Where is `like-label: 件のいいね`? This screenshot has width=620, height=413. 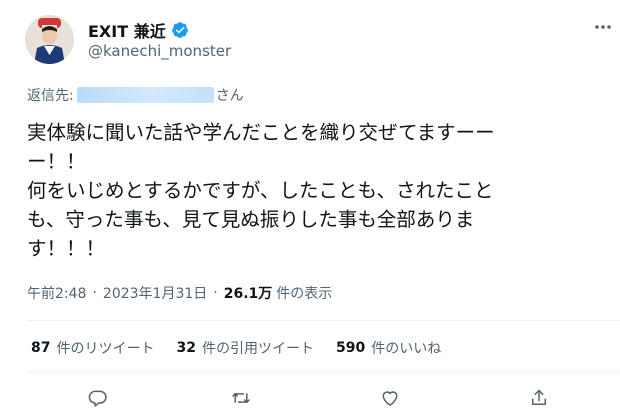 like-label: 件のいいね is located at coordinates (406, 349).